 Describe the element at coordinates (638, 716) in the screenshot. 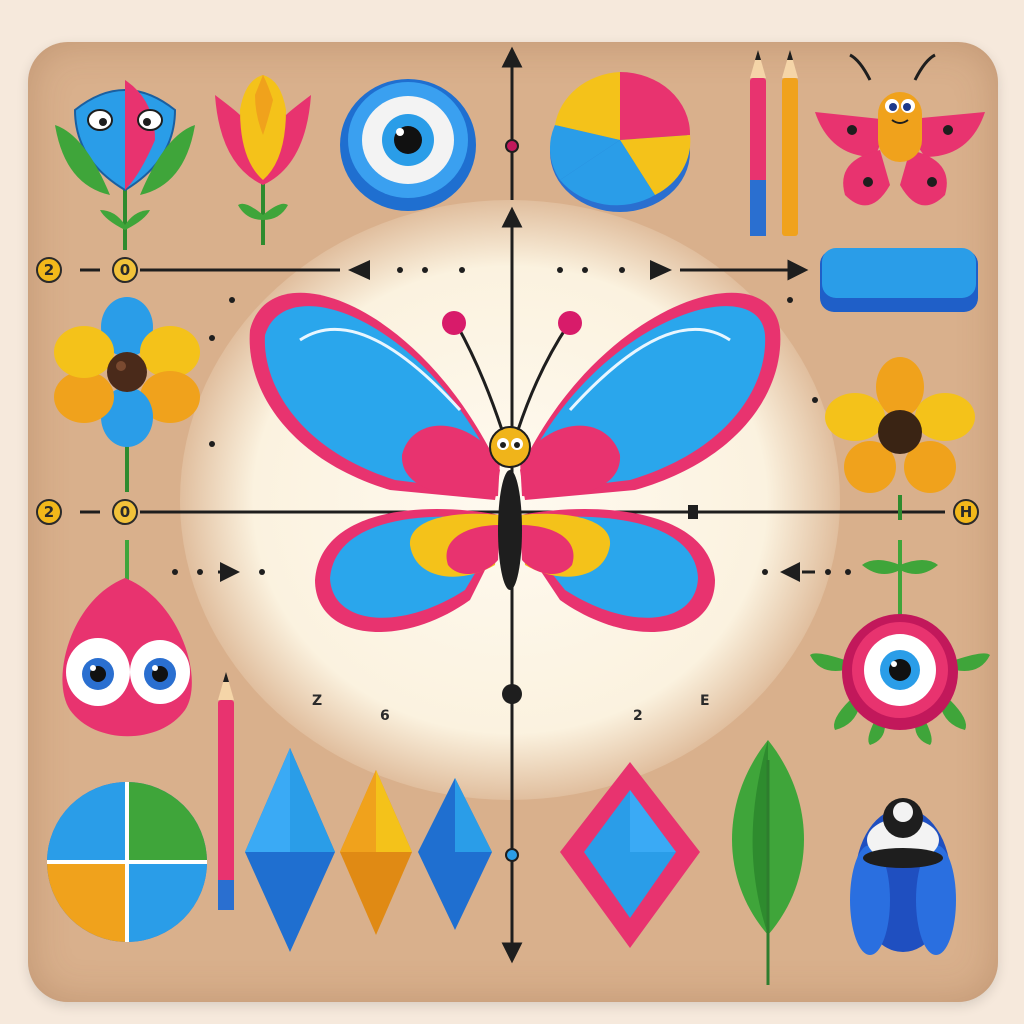

I see `axis-label-c: 2` at that location.